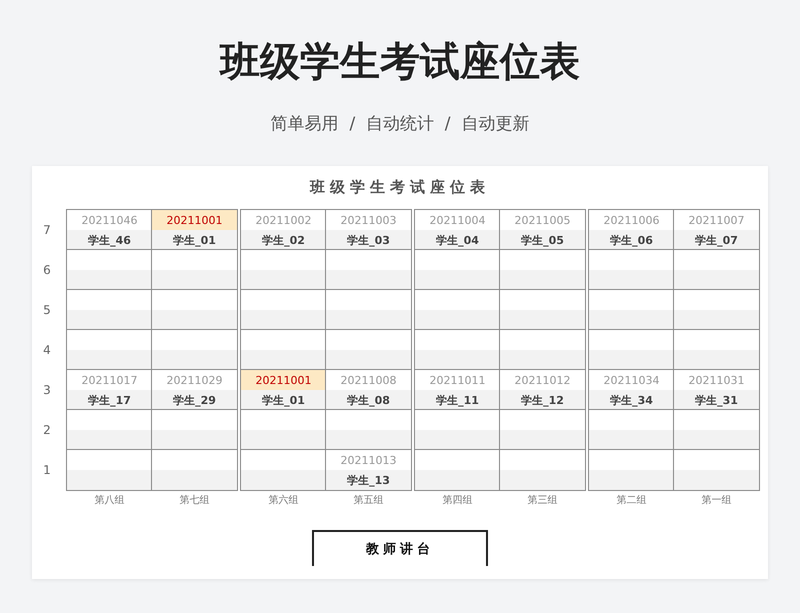 The height and width of the screenshot is (613, 800). Describe the element at coordinates (284, 501) in the screenshot. I see `group-label: 第六组` at that location.